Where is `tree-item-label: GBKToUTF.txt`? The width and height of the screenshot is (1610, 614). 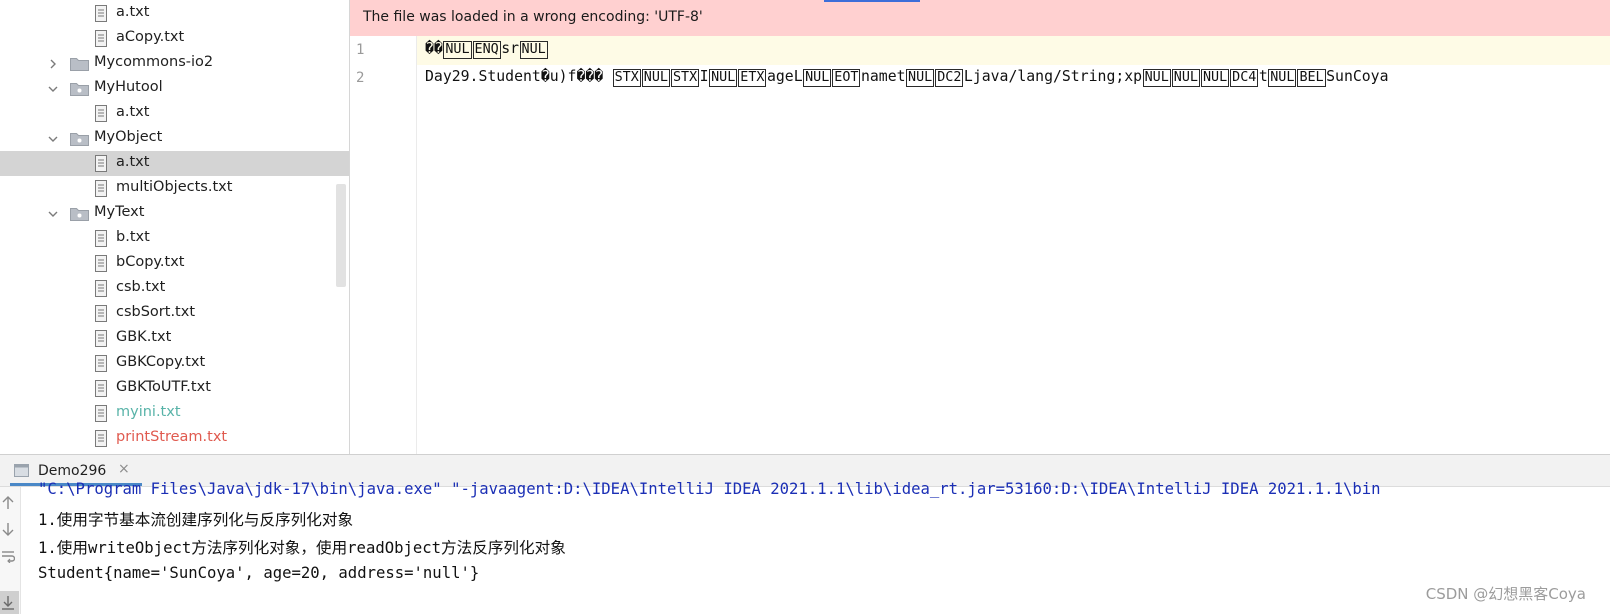 tree-item-label: GBKToUTF.txt is located at coordinates (163, 387).